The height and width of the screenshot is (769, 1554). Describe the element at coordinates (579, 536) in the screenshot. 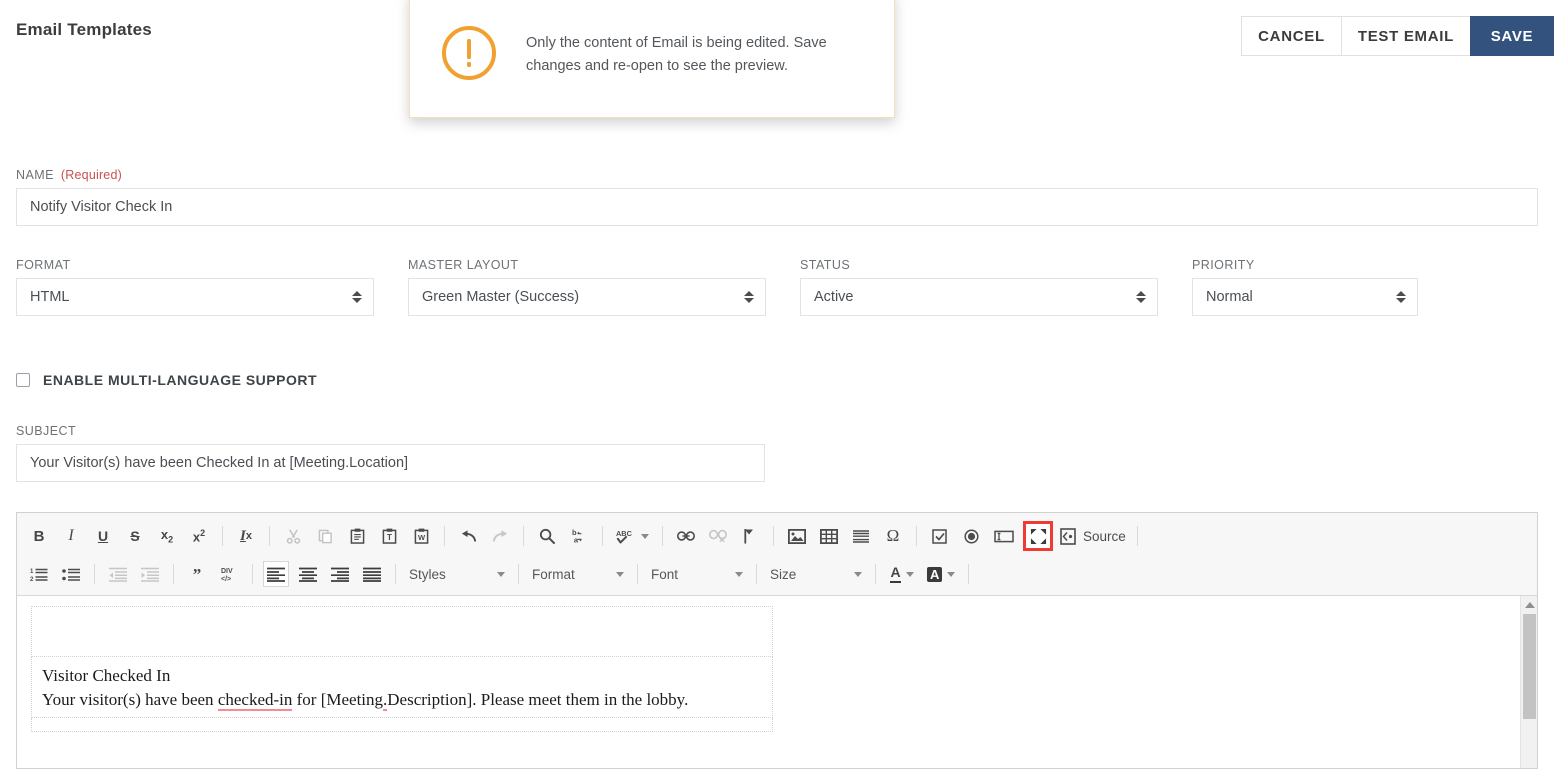

I see `replace-icon: ba` at that location.